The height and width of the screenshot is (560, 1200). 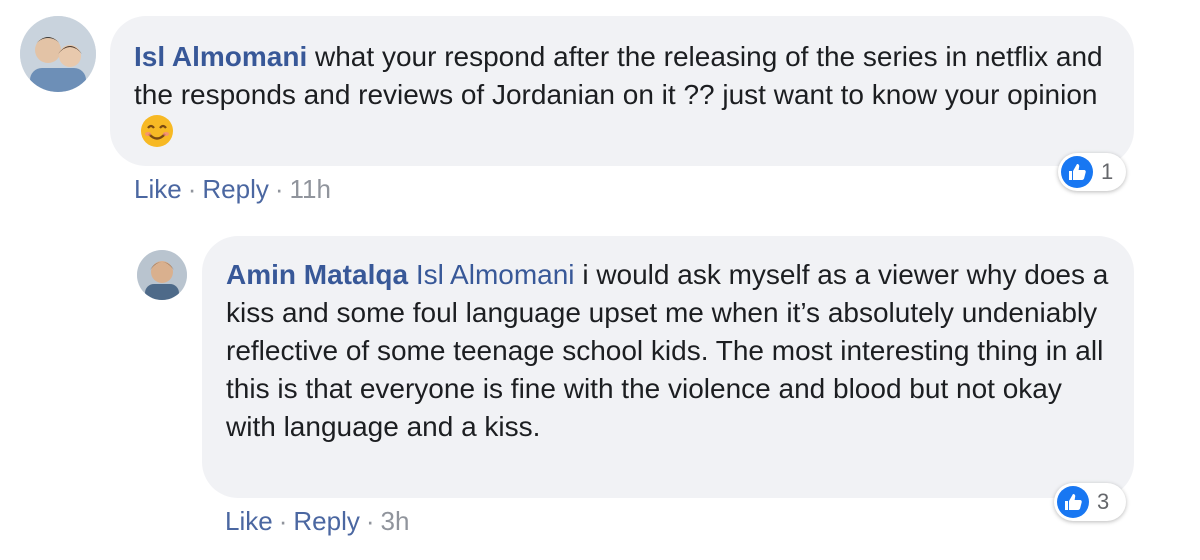 I want to click on comment-author: Isl Almomani, so click(x=220, y=56).